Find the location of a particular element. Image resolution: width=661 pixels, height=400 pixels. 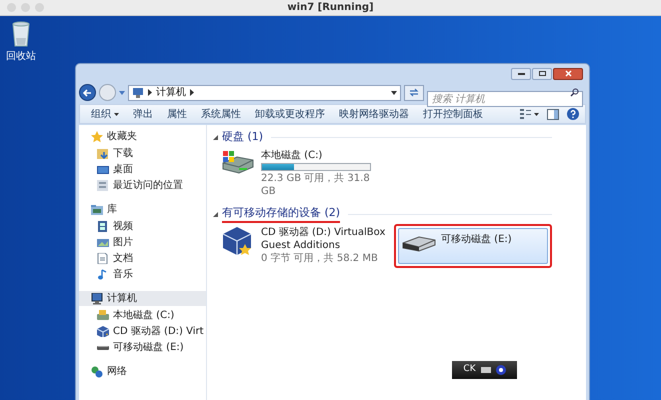

nav-item: 桌面 is located at coordinates (142, 169).